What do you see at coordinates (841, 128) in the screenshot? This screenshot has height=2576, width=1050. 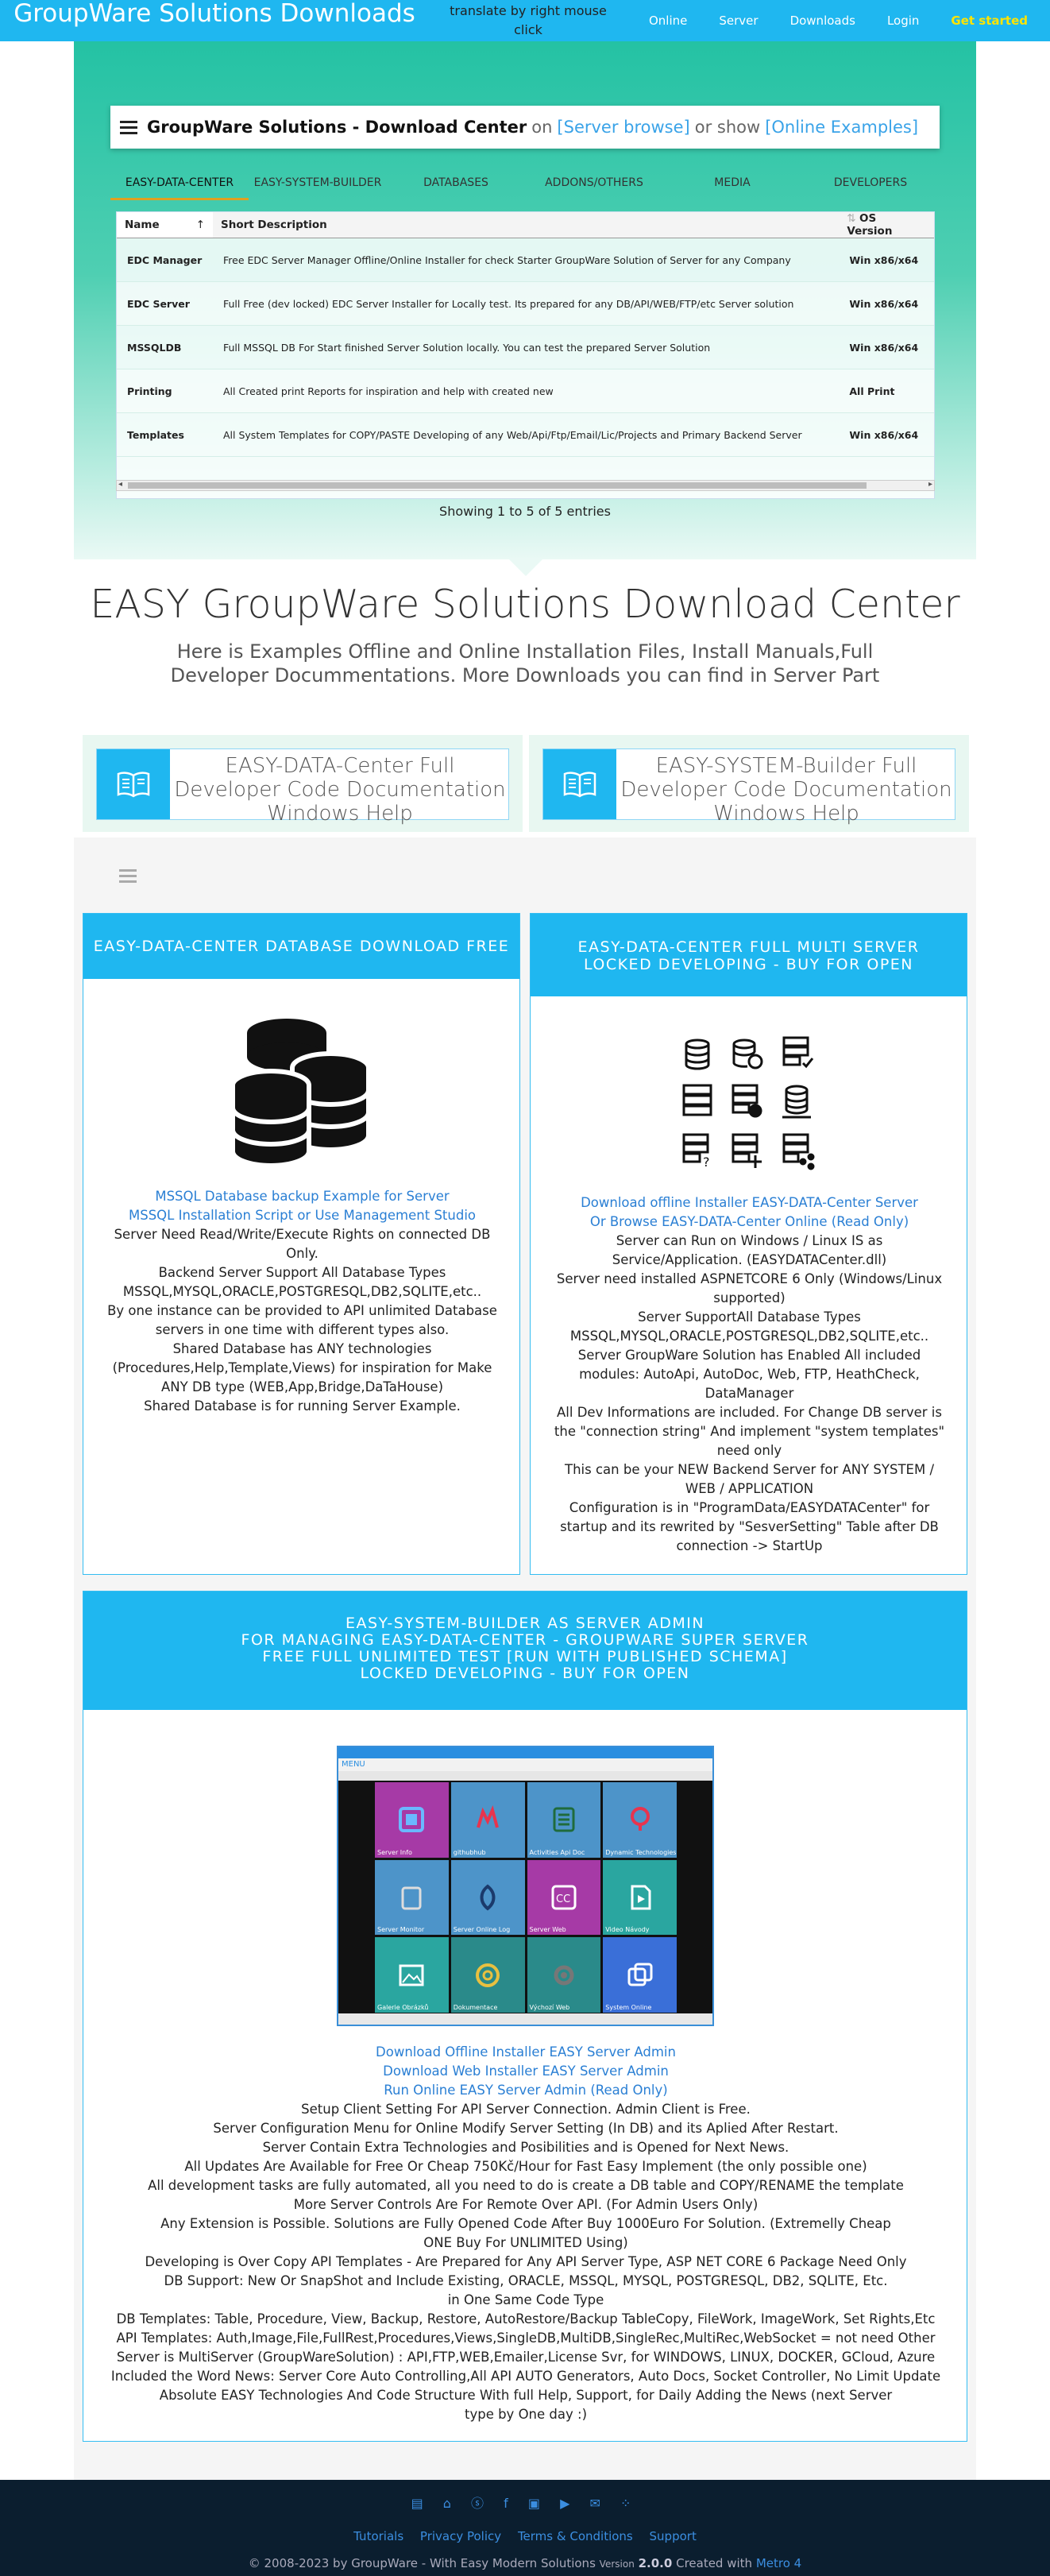 I see `online-examples-link: [Online Examples]` at bounding box center [841, 128].